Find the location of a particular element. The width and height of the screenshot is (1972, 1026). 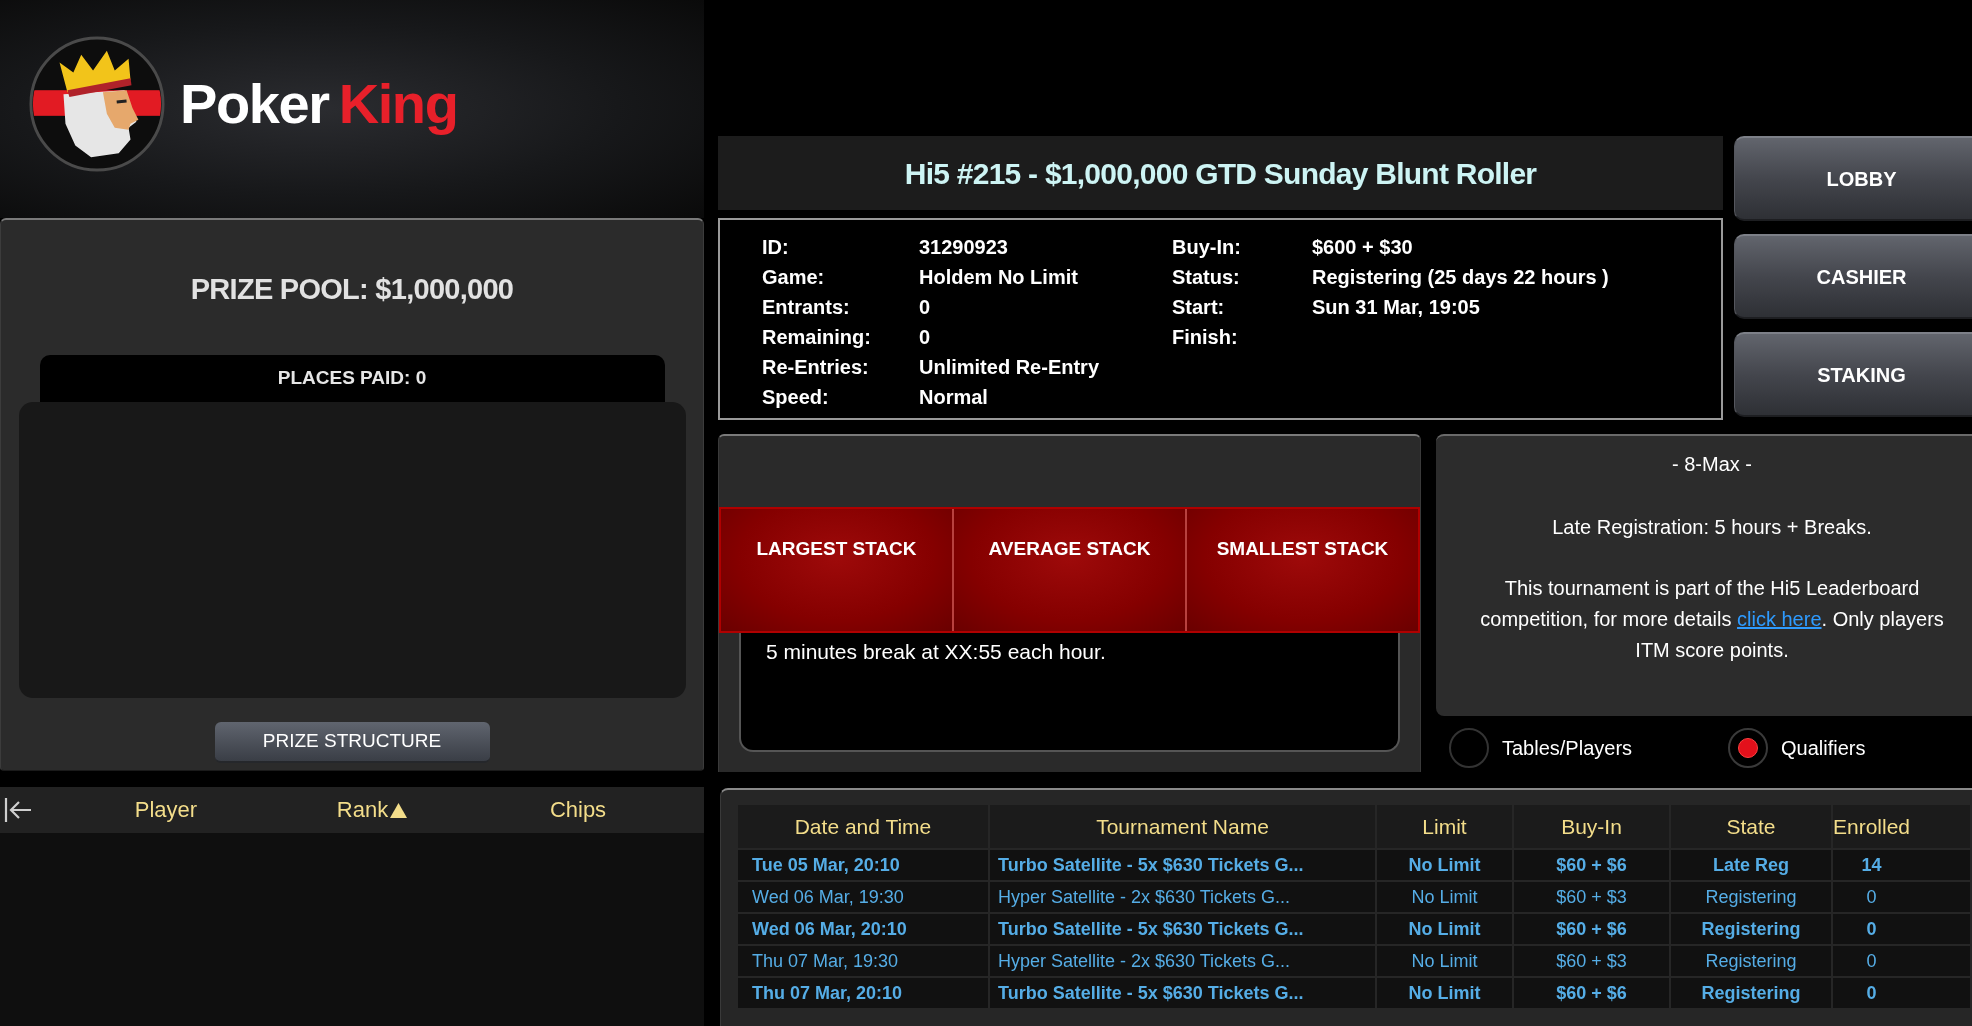

stack-column-header: SMALLEST STACK is located at coordinates (1301, 570).